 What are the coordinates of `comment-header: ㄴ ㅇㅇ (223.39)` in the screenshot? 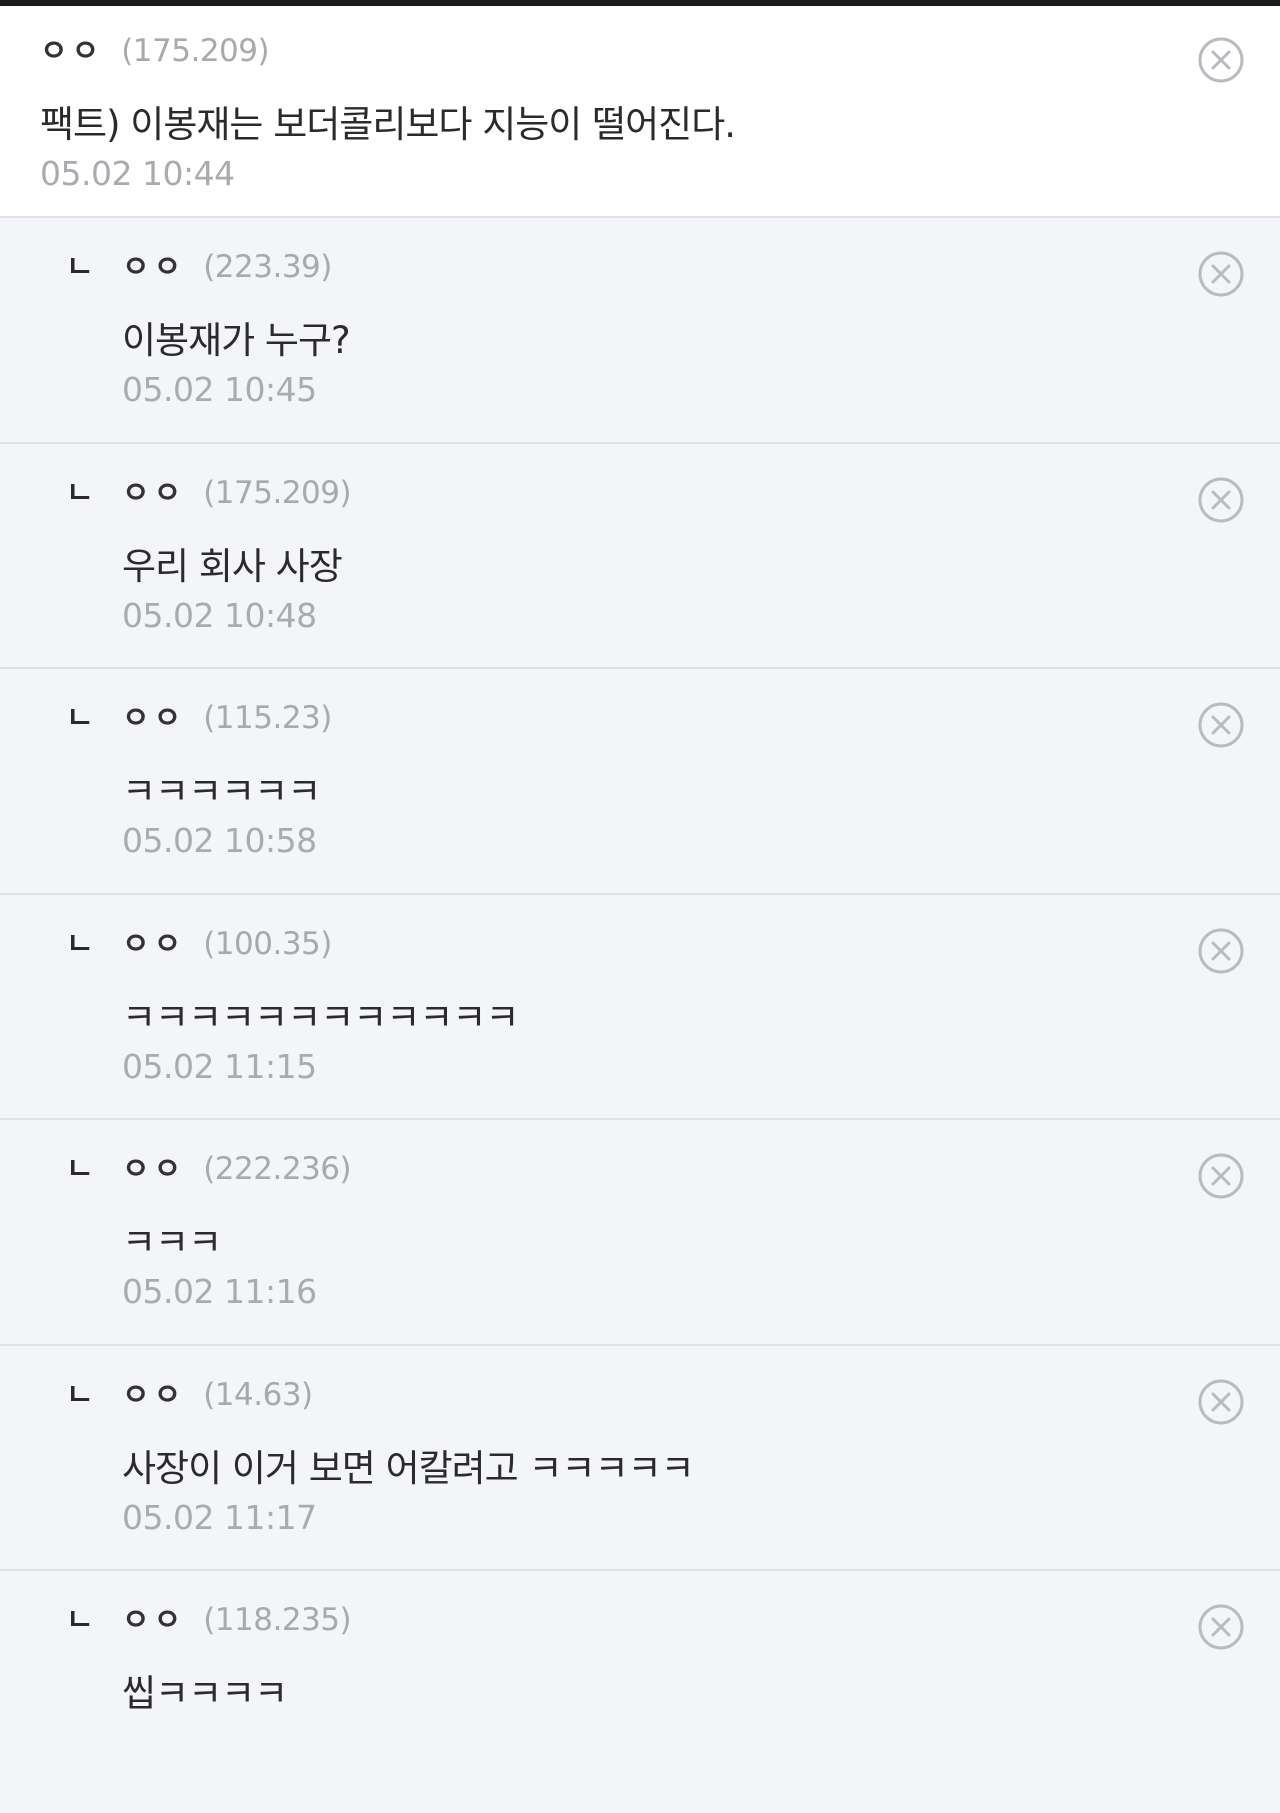 It's located at (199, 264).